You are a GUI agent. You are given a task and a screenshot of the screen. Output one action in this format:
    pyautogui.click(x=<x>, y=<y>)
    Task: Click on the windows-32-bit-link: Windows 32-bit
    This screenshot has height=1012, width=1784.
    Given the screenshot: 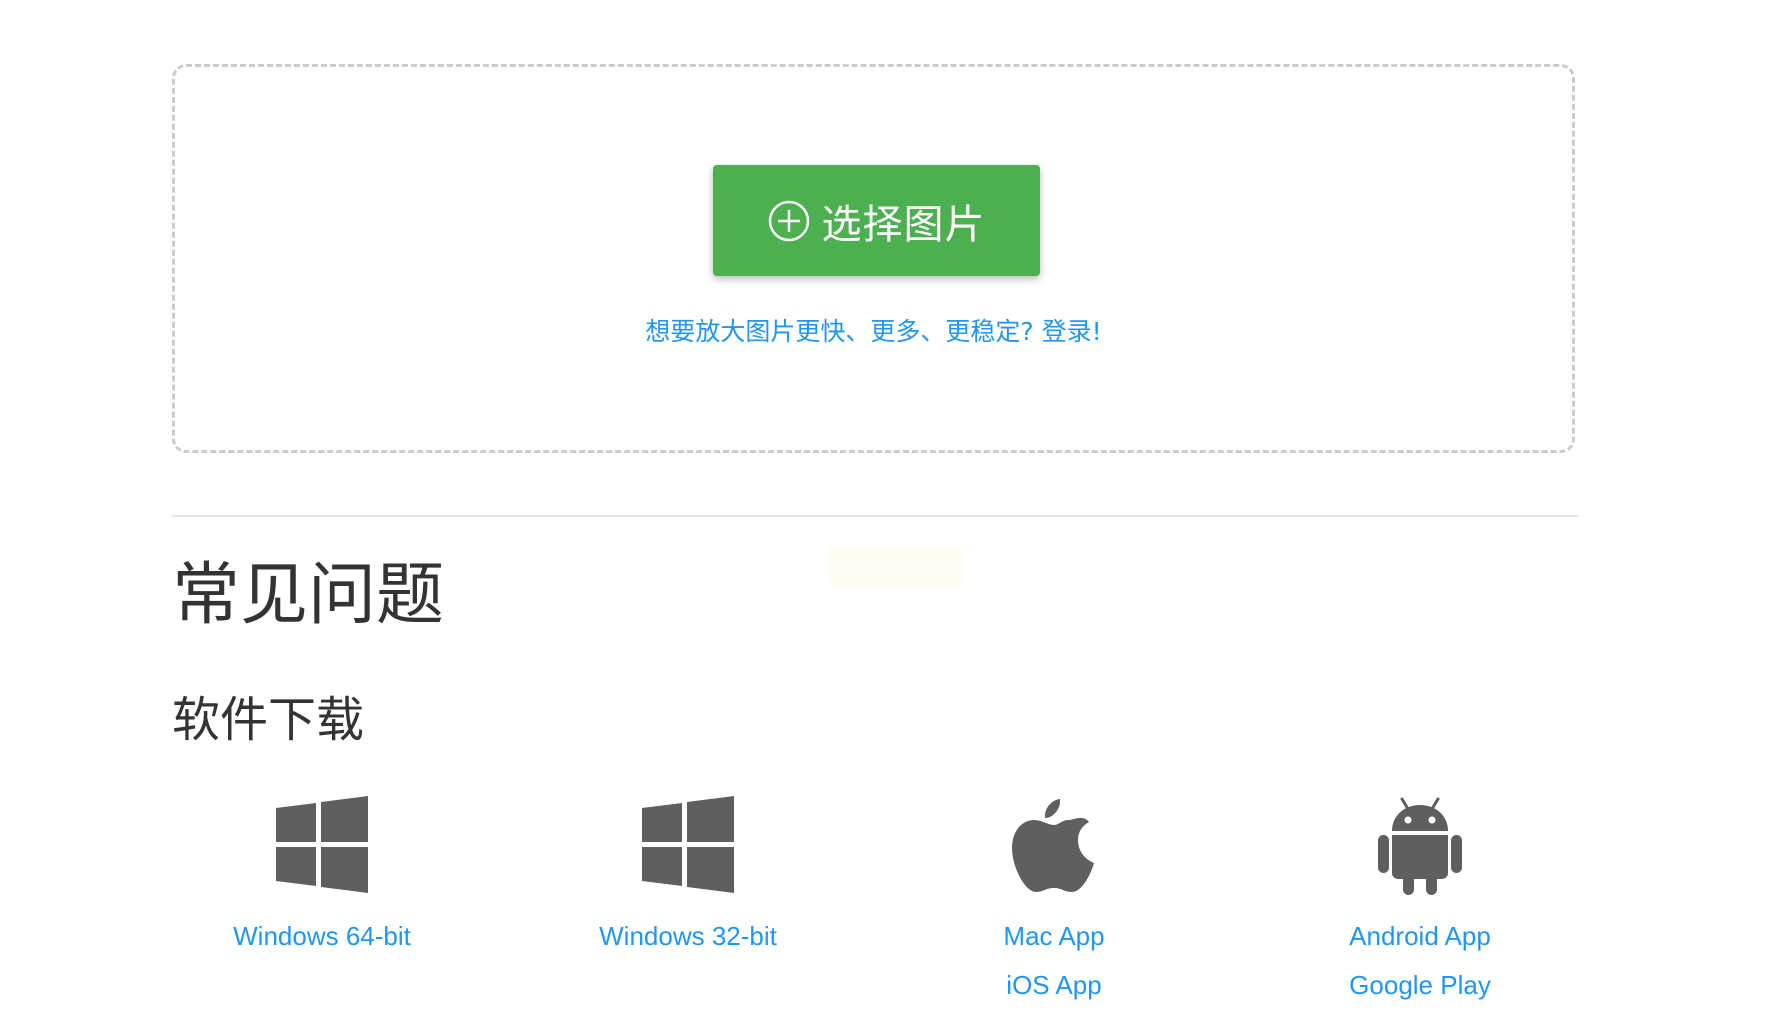 What is the action you would take?
    pyautogui.click(x=688, y=936)
    